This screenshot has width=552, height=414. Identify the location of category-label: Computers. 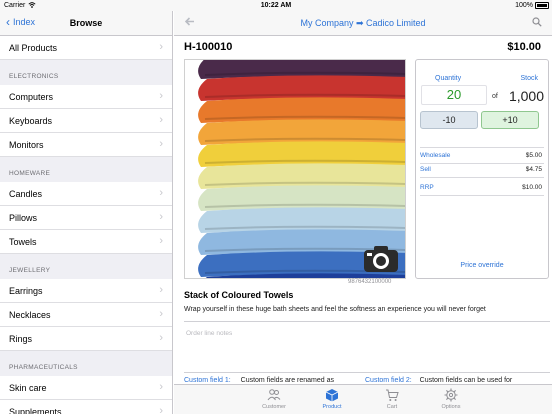
(31, 96).